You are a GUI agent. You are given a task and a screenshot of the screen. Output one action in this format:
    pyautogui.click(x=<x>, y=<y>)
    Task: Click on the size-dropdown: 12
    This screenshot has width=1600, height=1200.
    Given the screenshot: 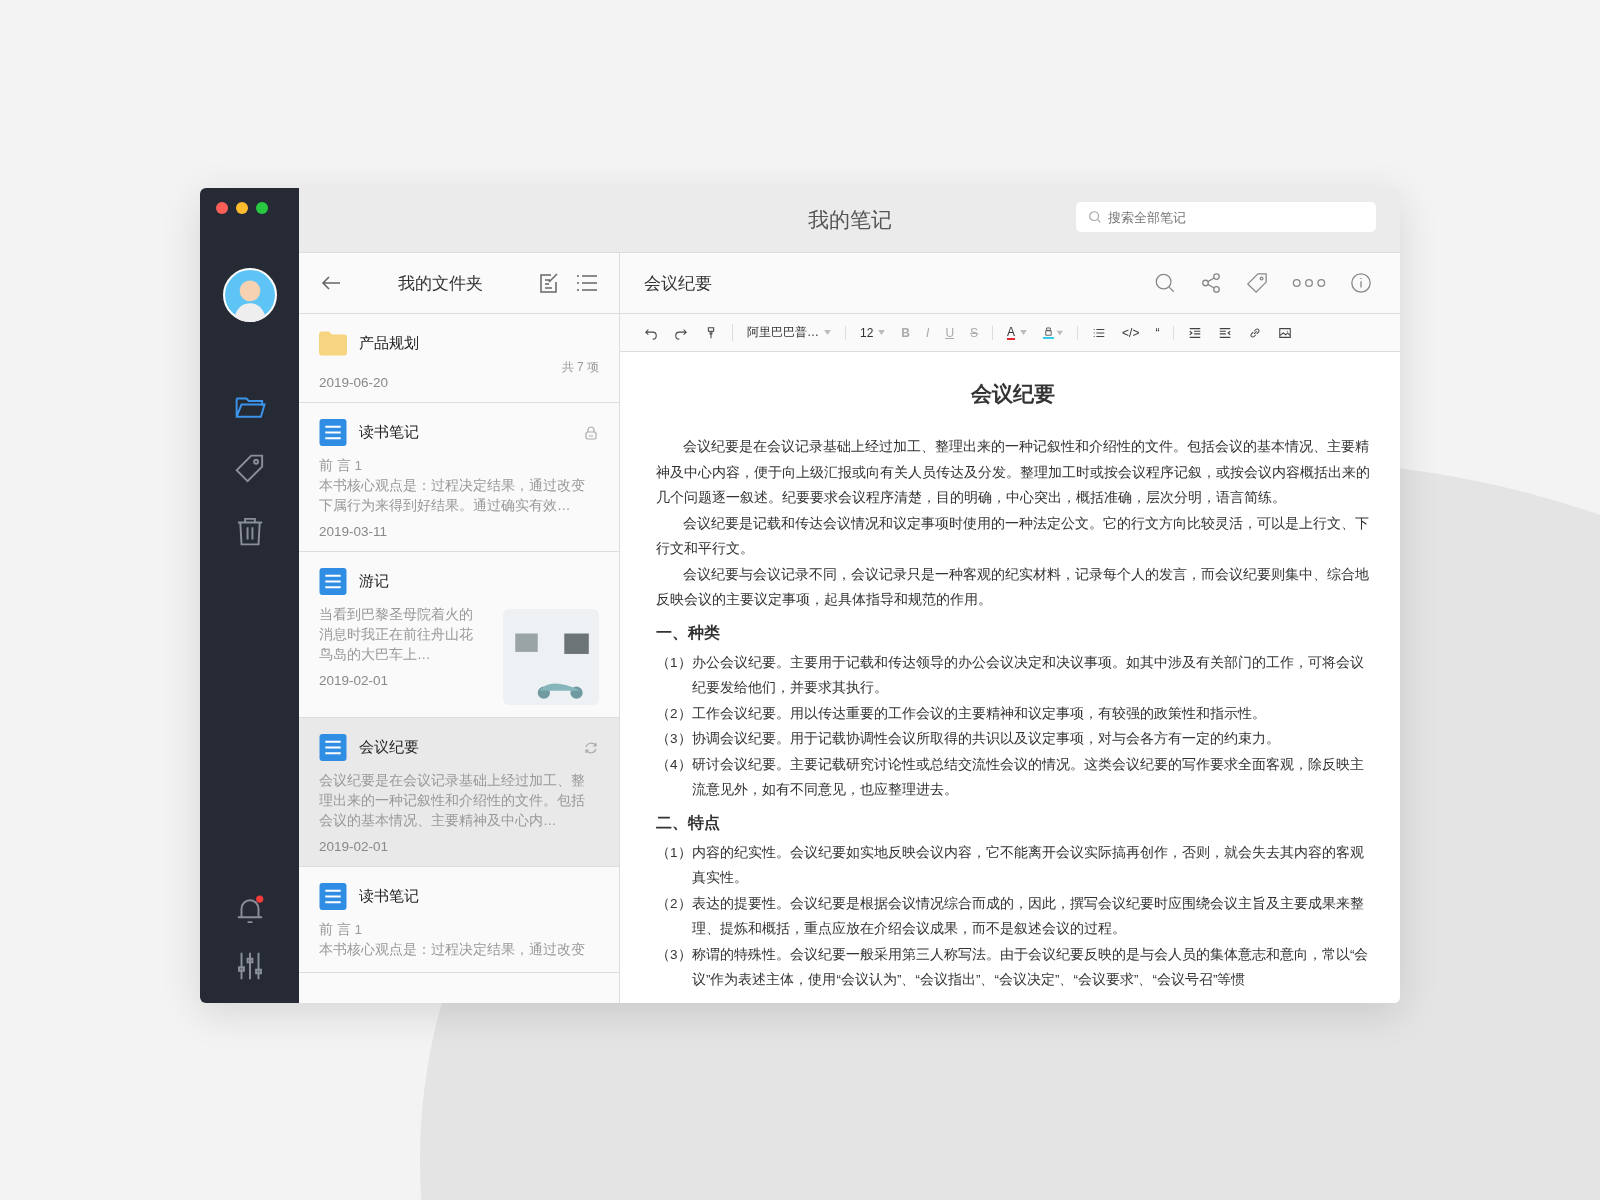 What is the action you would take?
    pyautogui.click(x=873, y=332)
    